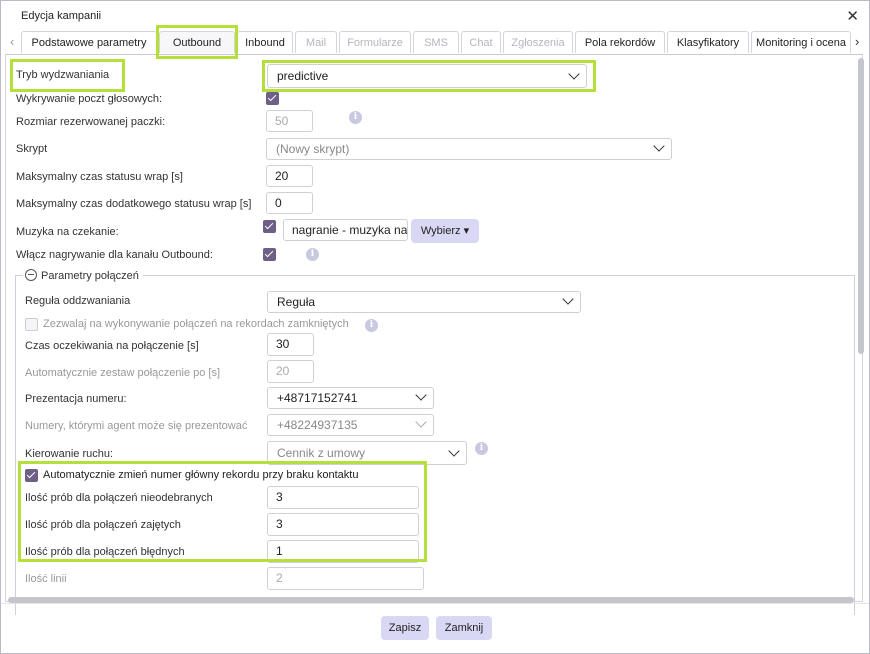 This screenshot has width=870, height=654. Describe the element at coordinates (345, 230) in the screenshot. I see `hold-music-input: nagranie - muzyka na czekanie` at that location.